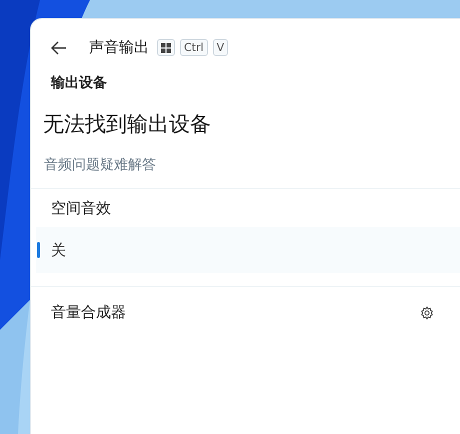  Describe the element at coordinates (220, 47) in the screenshot. I see `shortcut-key: V` at that location.